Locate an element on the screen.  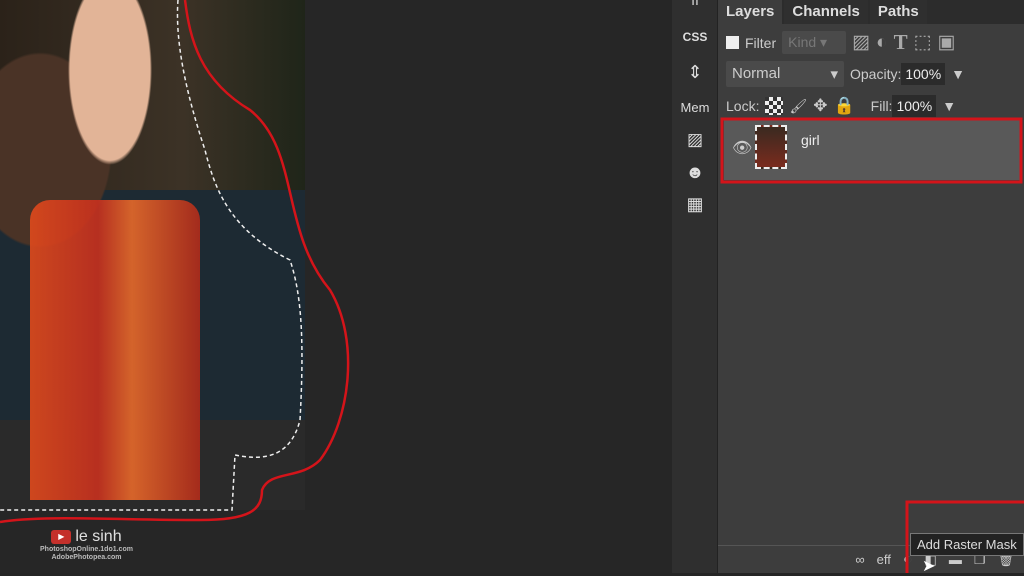
type-filter-icon: T is located at coordinates (901, 42).